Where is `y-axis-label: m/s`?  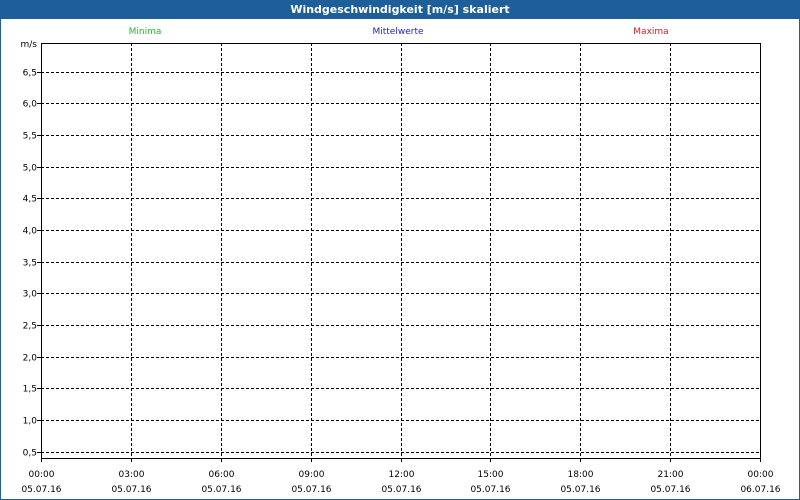 y-axis-label: m/s is located at coordinates (29, 45).